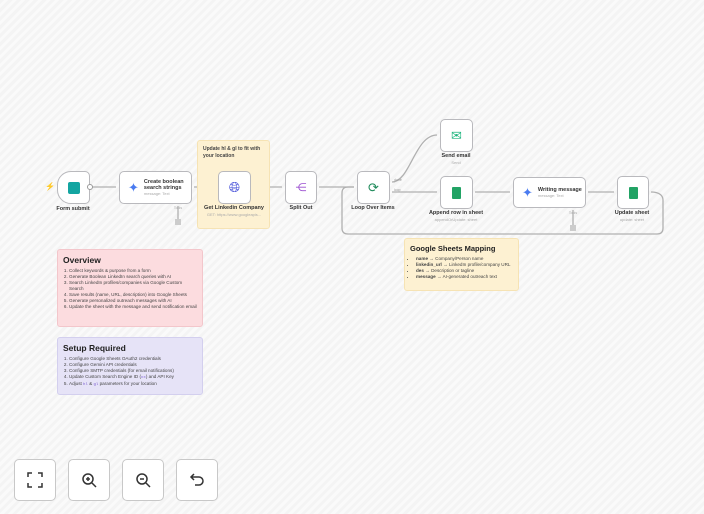  I want to click on node-get-linkedin: 🌐︎, so click(234, 187).